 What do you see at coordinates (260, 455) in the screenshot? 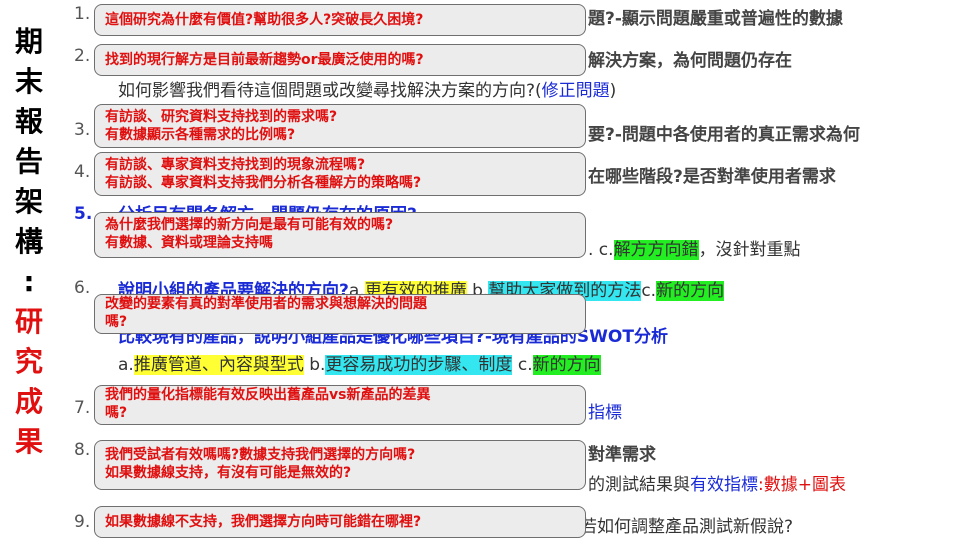
I see `callout-line: 我們受試者有效嗎嗎?數據支持我們選擇的方向嗎?` at bounding box center [260, 455].